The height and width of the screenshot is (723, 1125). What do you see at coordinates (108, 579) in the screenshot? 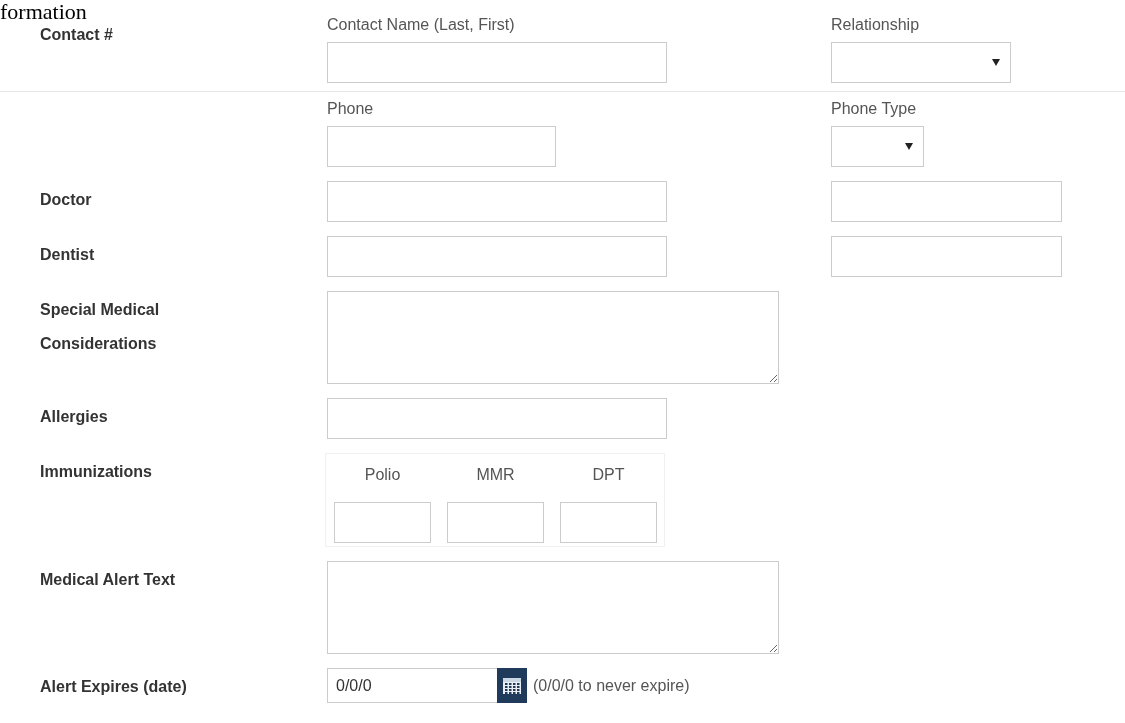
I see `field-label: Medical Alert Text` at bounding box center [108, 579].